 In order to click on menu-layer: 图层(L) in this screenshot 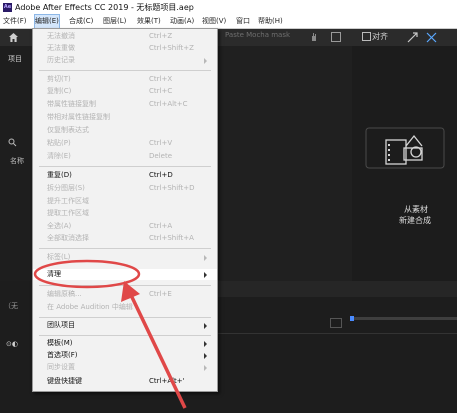, I will do `click(114, 21)`.